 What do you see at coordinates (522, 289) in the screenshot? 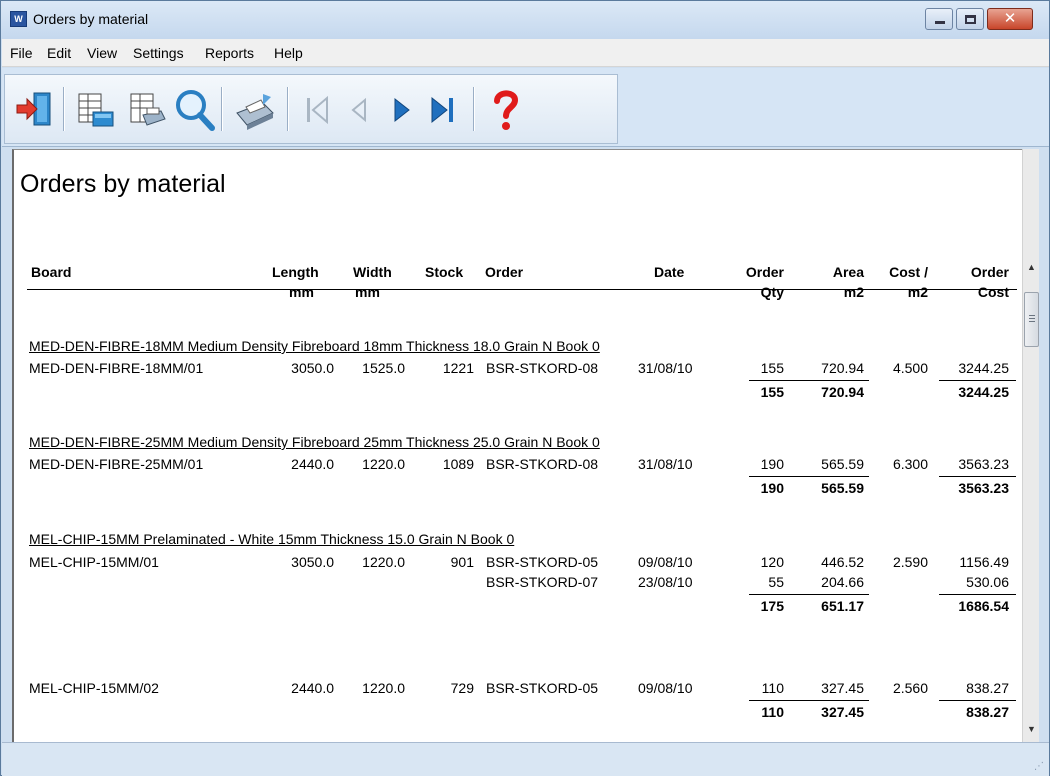
I see `header-rule` at bounding box center [522, 289].